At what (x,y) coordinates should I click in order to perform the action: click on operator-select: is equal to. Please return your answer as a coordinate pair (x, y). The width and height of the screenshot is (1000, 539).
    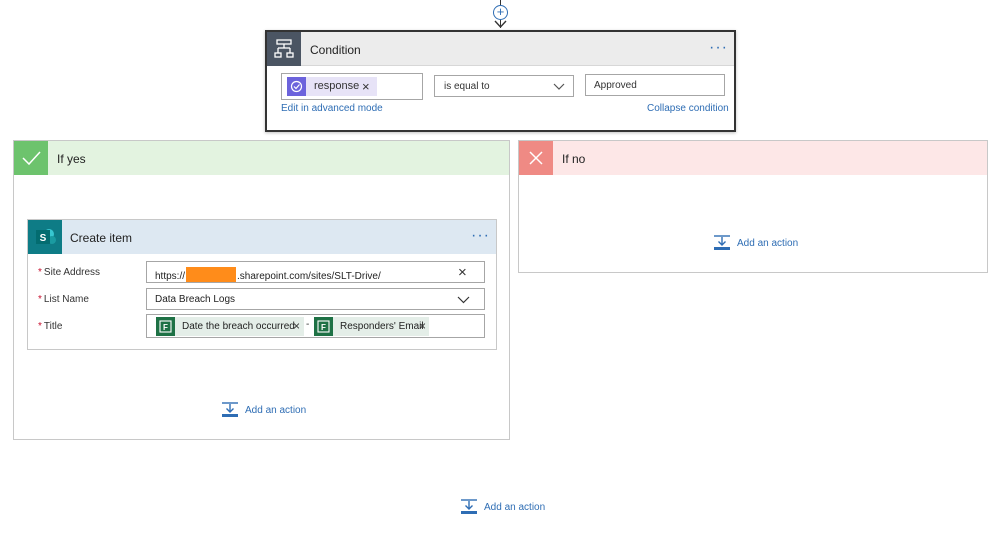
    Looking at the image, I should click on (504, 86).